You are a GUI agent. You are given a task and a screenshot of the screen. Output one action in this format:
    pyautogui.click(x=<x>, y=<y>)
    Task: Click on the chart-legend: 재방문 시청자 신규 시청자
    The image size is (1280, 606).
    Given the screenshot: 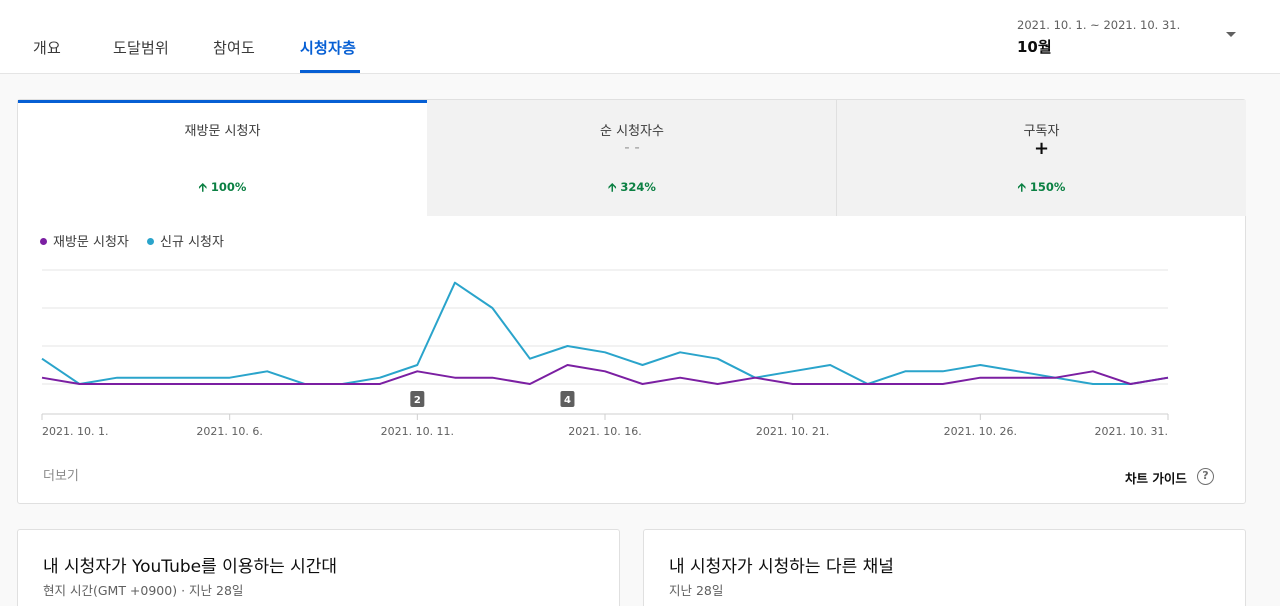 What is the action you would take?
    pyautogui.click(x=139, y=240)
    